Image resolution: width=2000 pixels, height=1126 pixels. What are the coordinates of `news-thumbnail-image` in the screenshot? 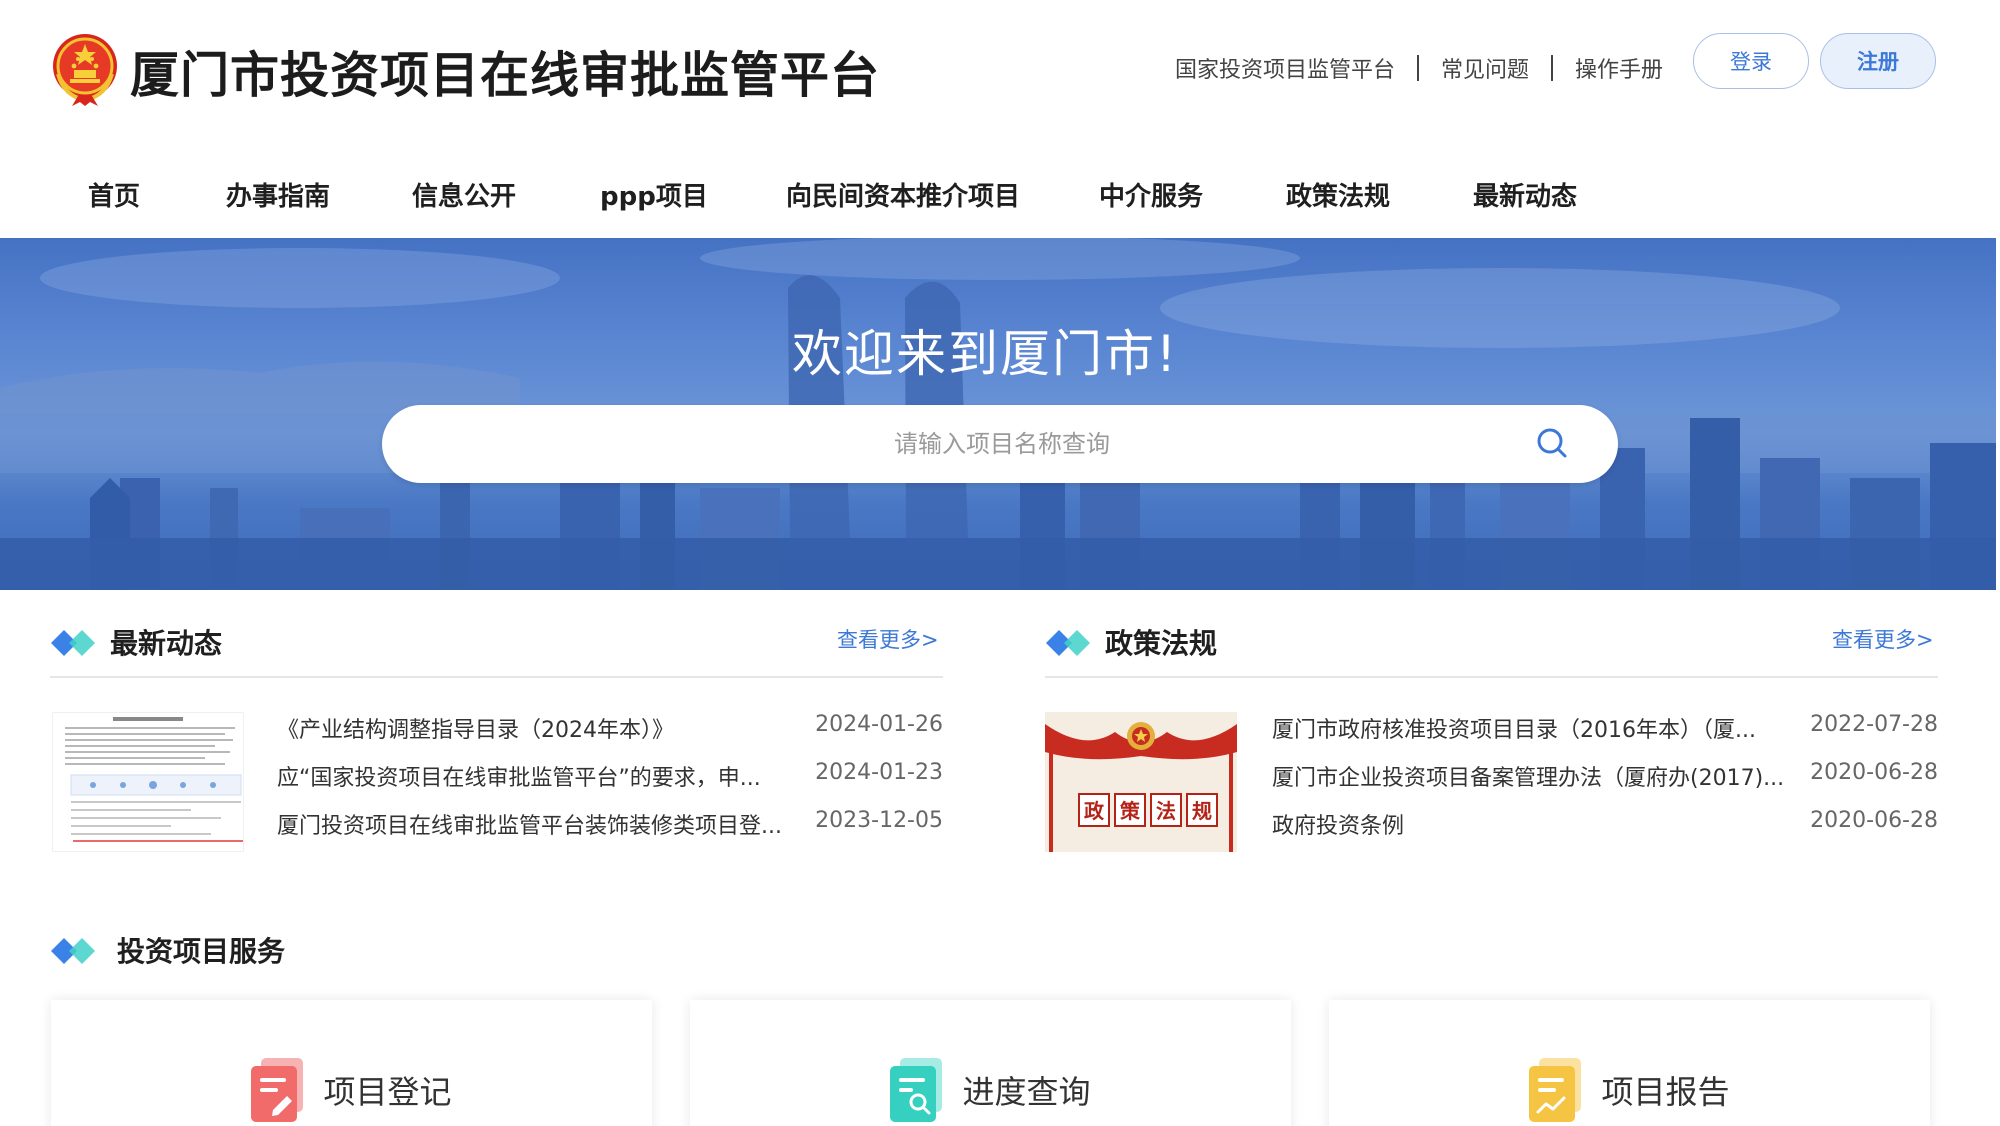 It's located at (148, 782).